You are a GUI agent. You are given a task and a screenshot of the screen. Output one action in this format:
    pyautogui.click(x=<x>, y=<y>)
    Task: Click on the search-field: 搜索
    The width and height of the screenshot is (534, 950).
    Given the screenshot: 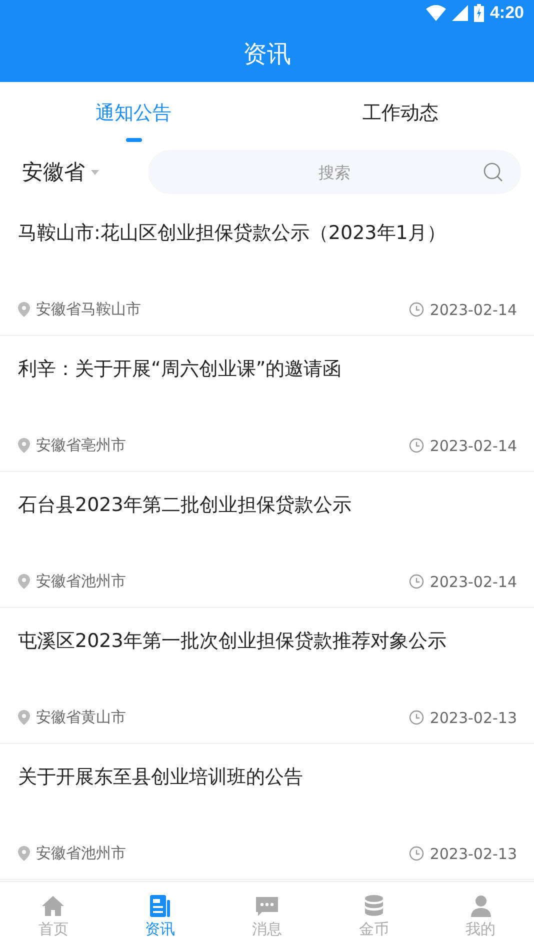 What is the action you would take?
    pyautogui.click(x=334, y=172)
    